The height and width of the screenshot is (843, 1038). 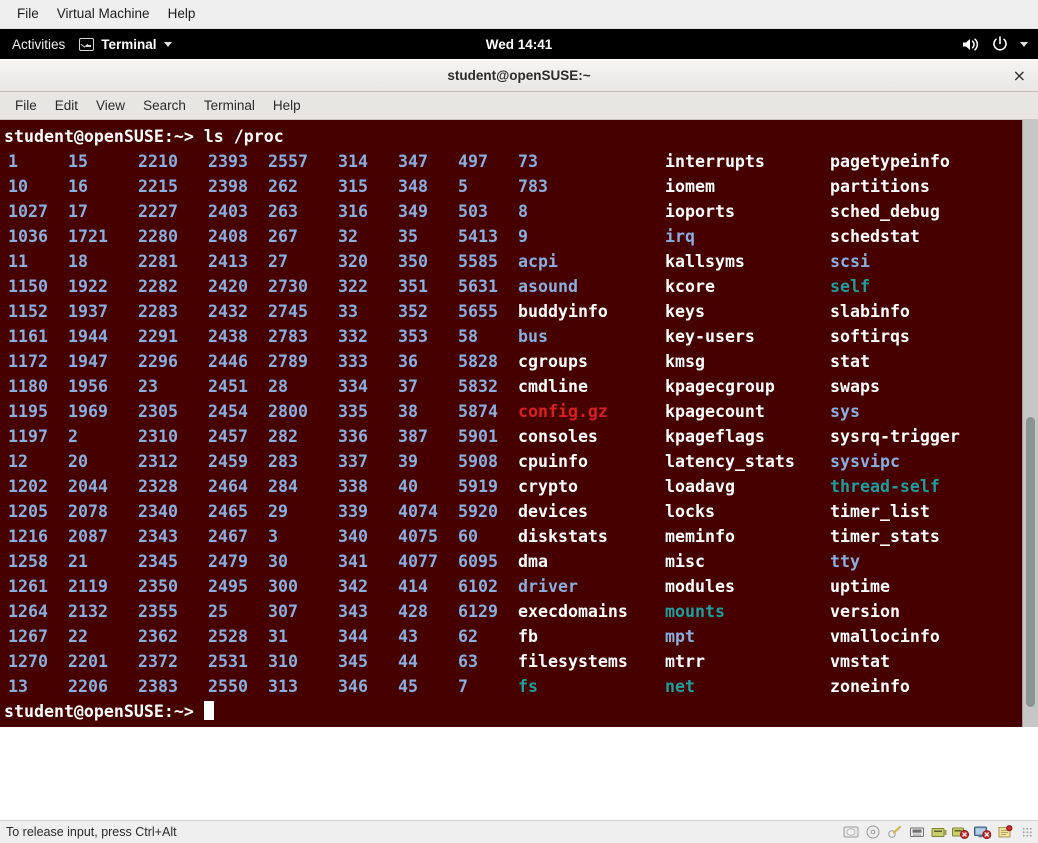 I want to click on listing-entry: 347, so click(x=413, y=161).